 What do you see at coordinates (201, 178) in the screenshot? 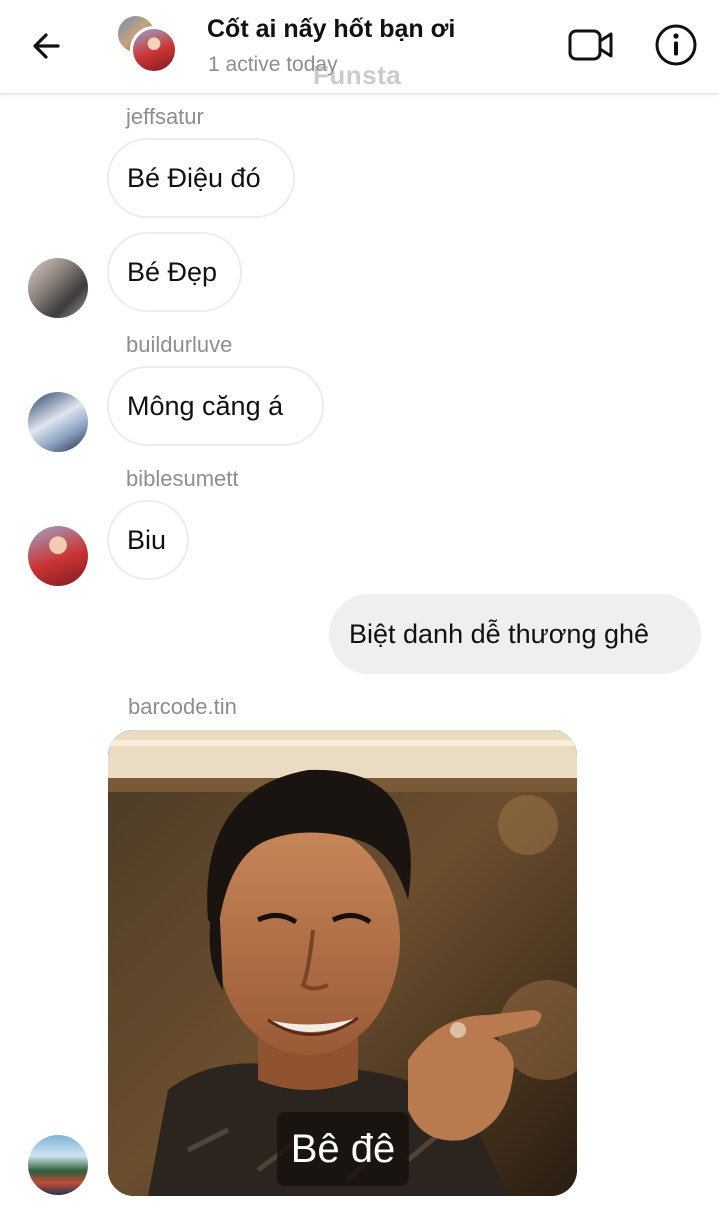
I see `message-bubble: Bé Điệu đó` at bounding box center [201, 178].